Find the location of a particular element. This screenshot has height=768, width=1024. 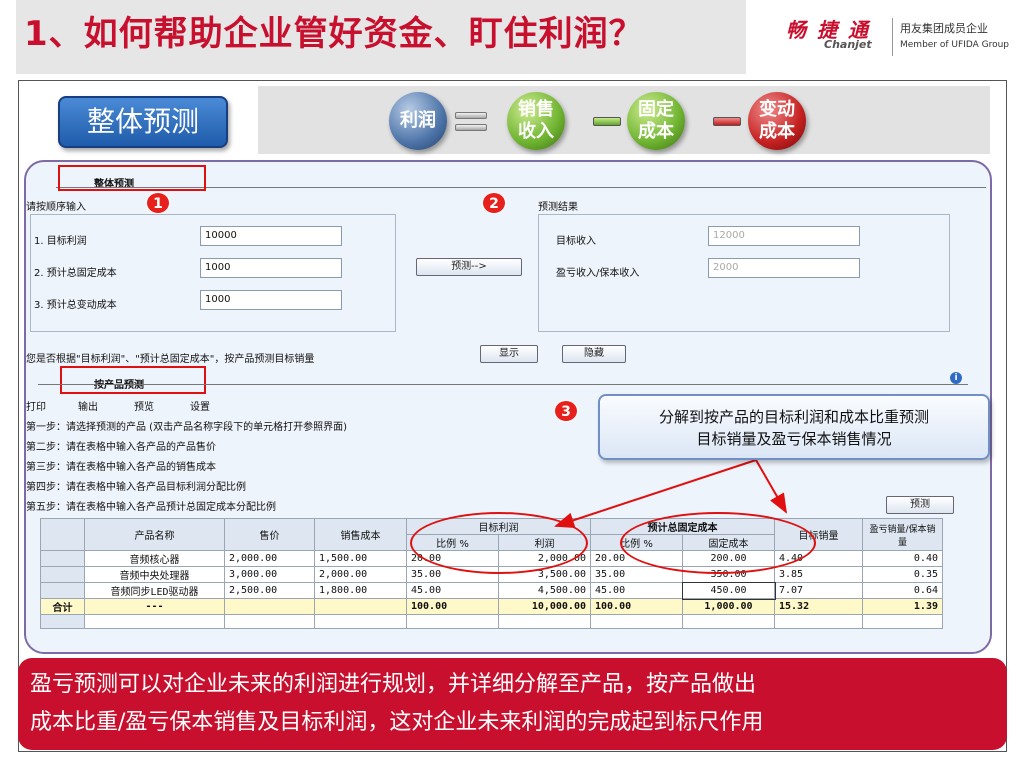

brand-group: 用友集团成员企业 Member of UFIDA Group is located at coordinates (954, 37).